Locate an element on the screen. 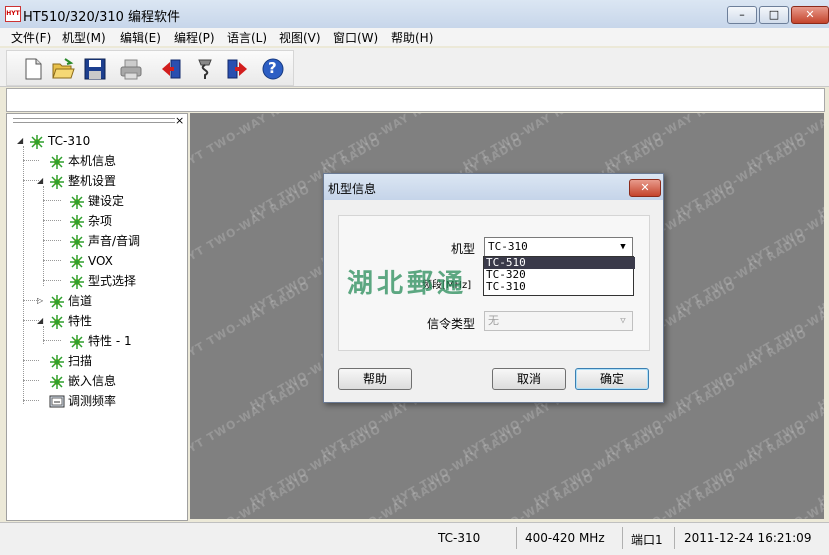 Image resolution: width=829 pixels, height=555 pixels. tree-item-model-select: 型式选择 is located at coordinates (102, 281).